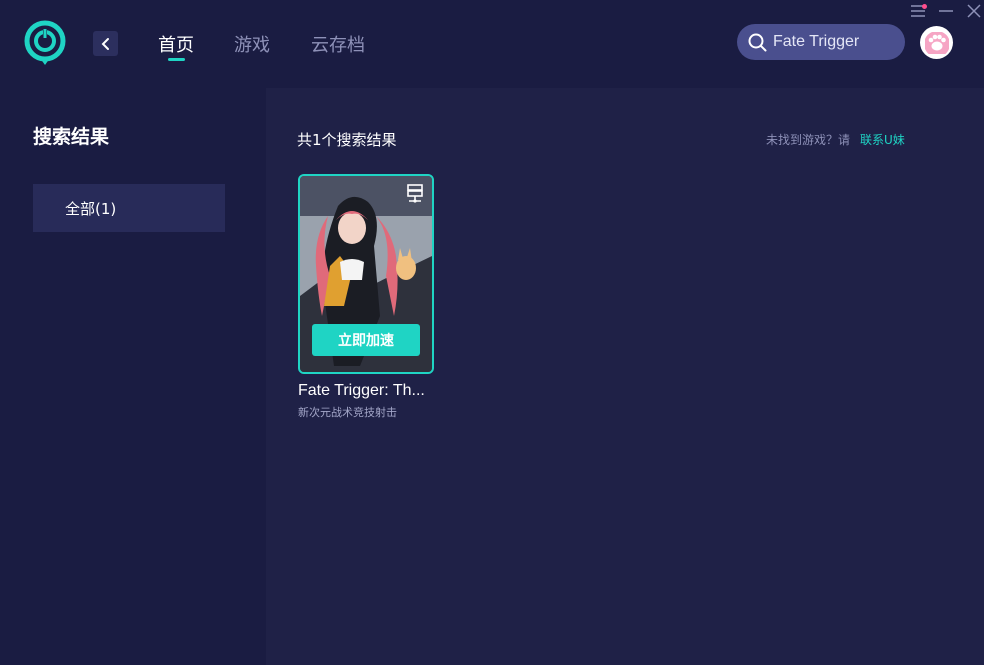 Image resolution: width=984 pixels, height=665 pixels. I want to click on game-subtitle: 新次元战术竞技射击, so click(347, 412).